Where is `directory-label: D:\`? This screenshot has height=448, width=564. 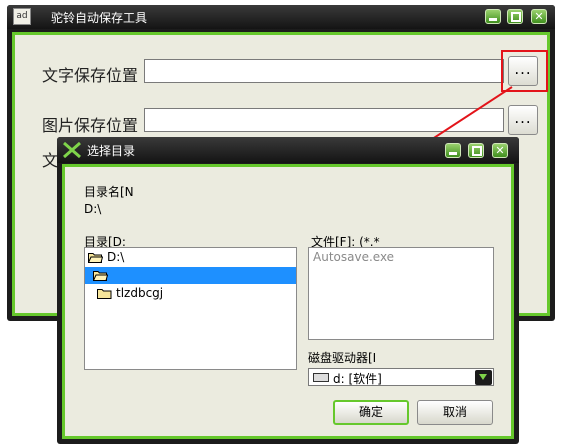
directory-label: D:\ is located at coordinates (116, 257).